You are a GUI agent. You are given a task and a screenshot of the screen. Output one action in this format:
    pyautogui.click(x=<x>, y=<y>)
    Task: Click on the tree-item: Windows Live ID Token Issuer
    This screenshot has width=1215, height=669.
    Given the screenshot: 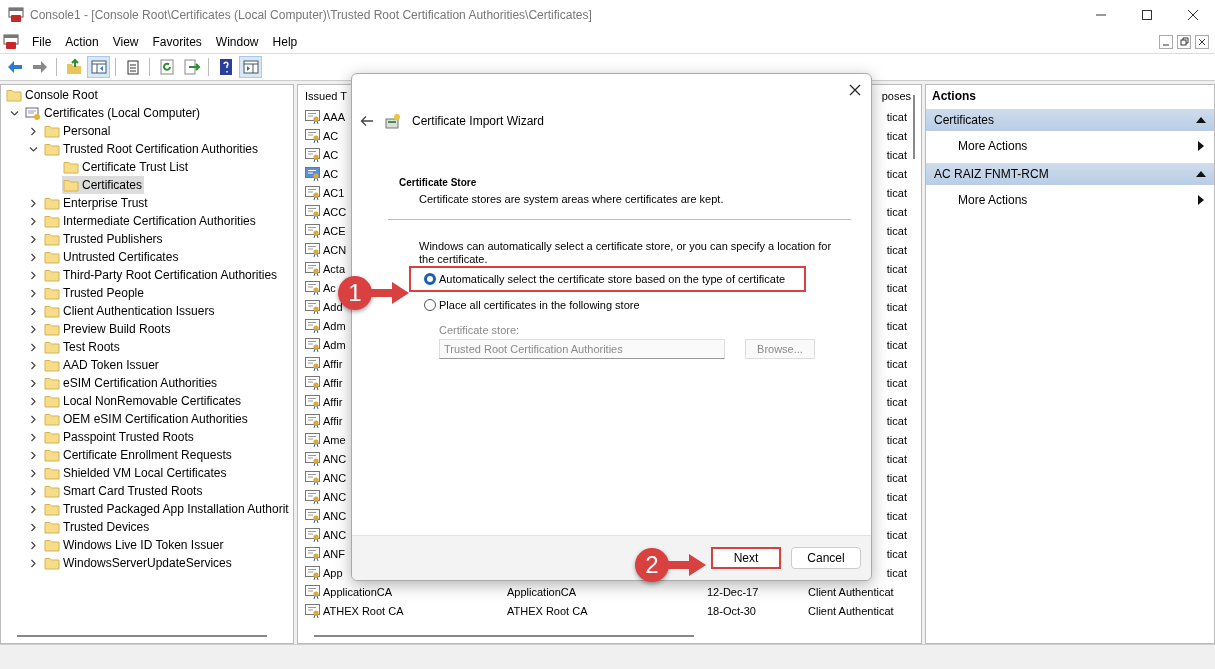 What is the action you would take?
    pyautogui.click(x=134, y=545)
    